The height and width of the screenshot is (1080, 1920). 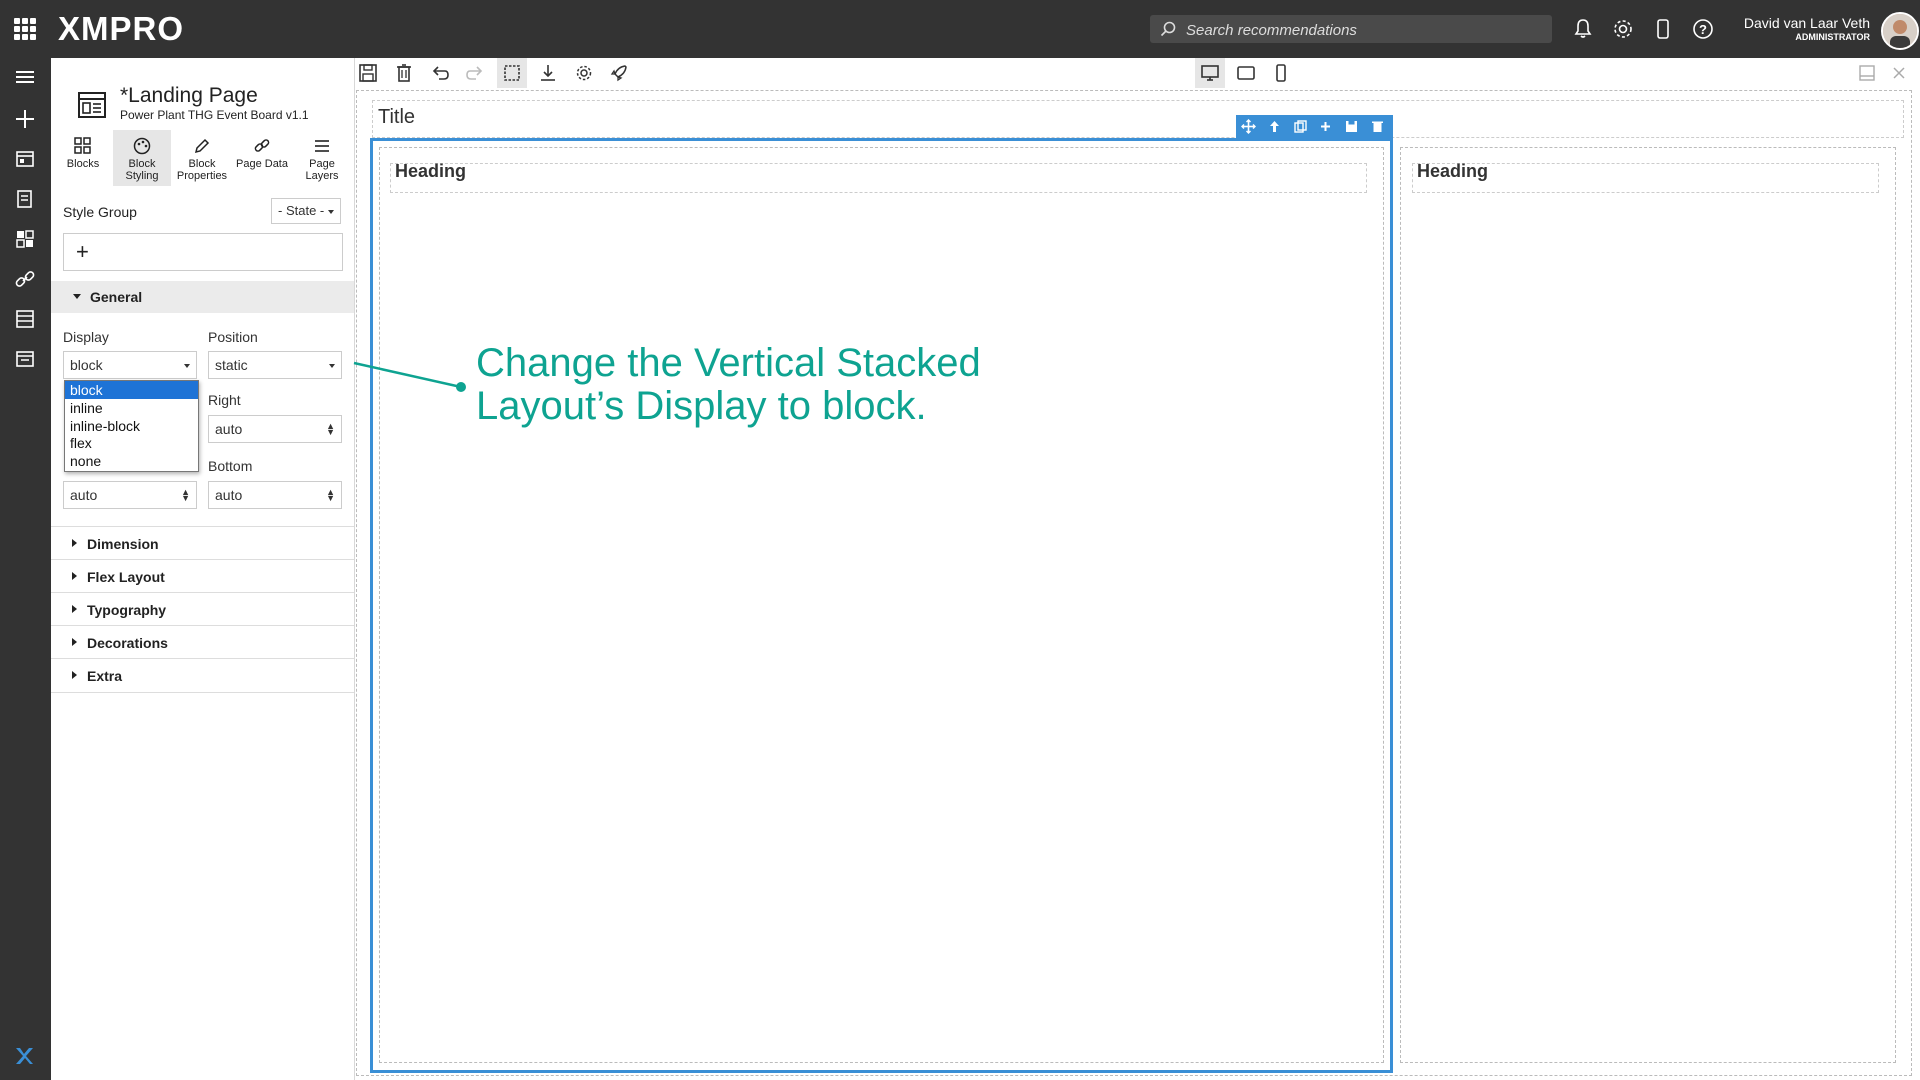 I want to click on section-extra: Extra, so click(x=202, y=675).